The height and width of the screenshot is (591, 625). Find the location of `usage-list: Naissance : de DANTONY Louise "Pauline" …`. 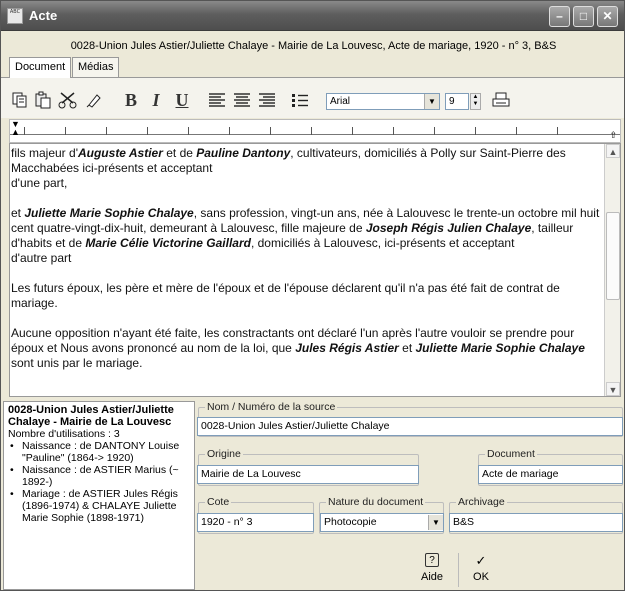

usage-list: Naissance : de DANTONY Louise "Pauline" … is located at coordinates (99, 482).